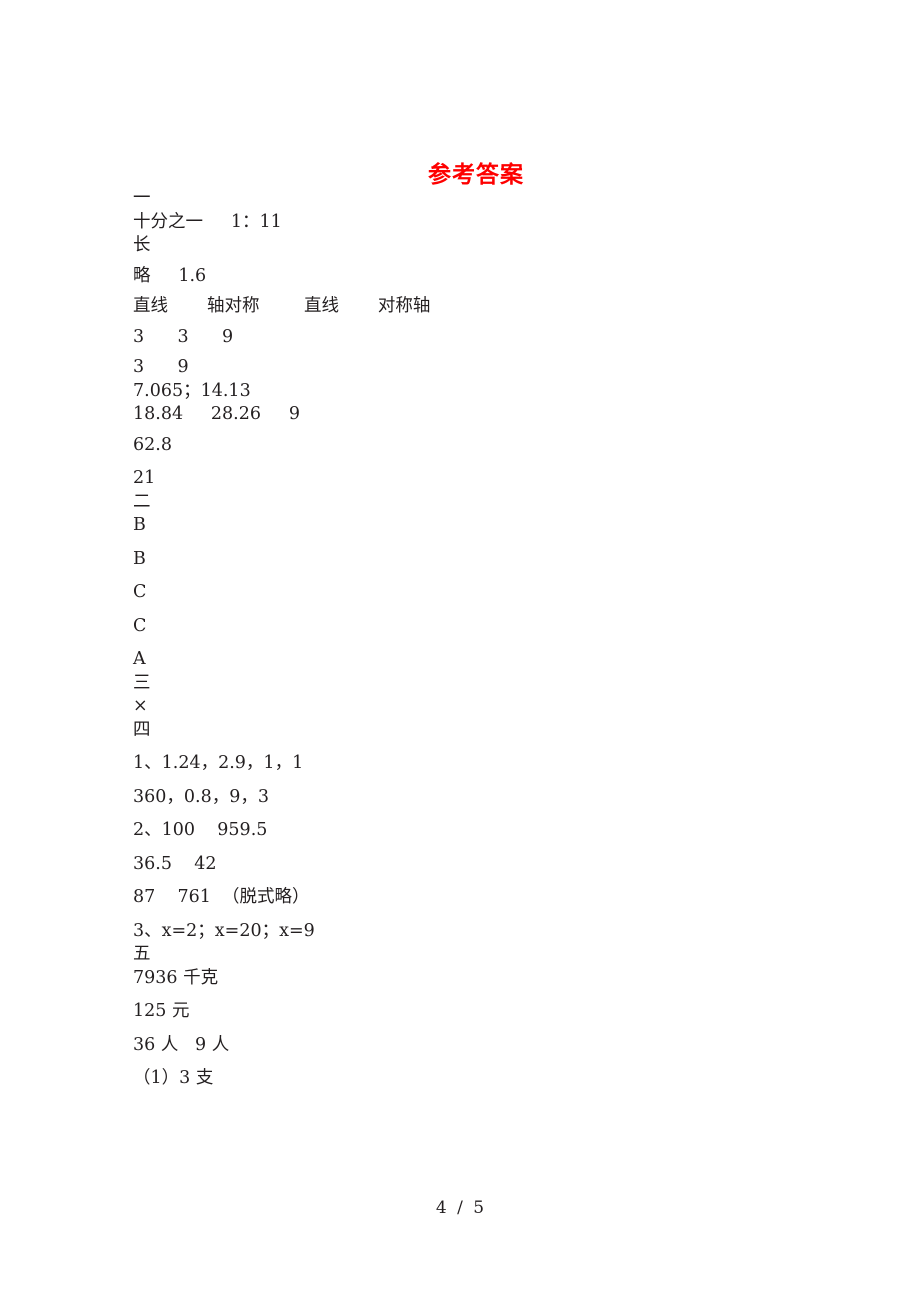 This screenshot has width=920, height=1302. Describe the element at coordinates (183, 336) in the screenshot. I see `answer-line: 3 3 9` at that location.